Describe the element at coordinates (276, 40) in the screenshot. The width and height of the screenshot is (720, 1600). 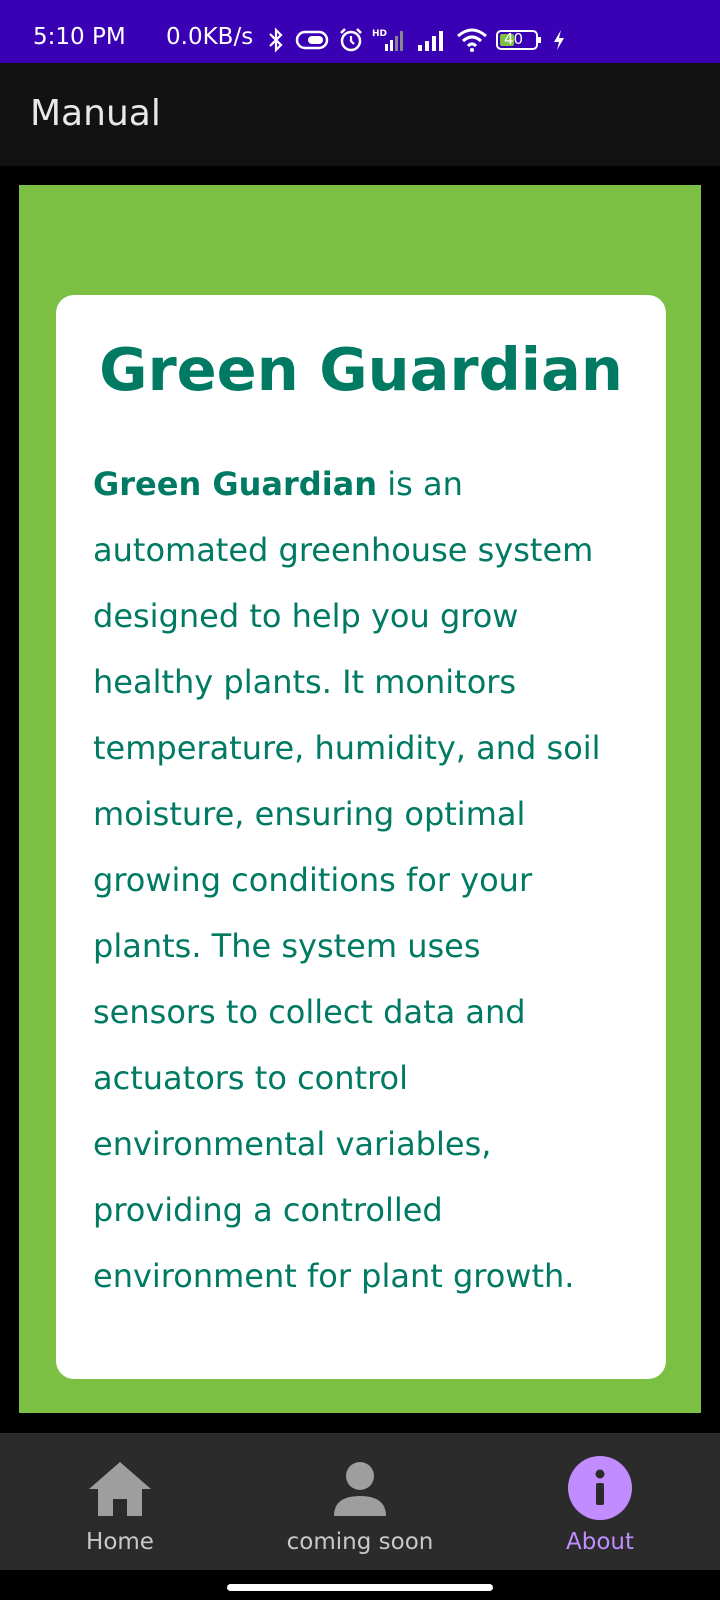
I see `bluetooth-icon` at that location.